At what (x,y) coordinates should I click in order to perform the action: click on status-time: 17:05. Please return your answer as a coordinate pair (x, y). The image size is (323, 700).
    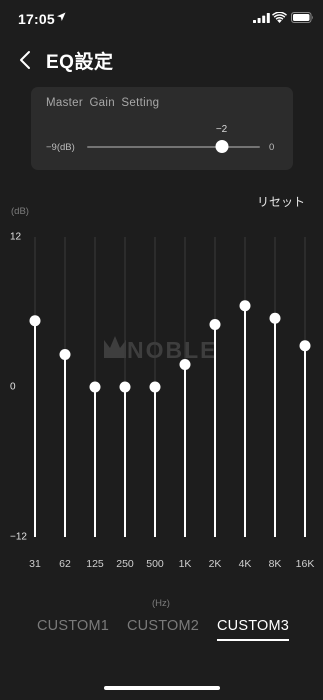
    Looking at the image, I should click on (36, 19).